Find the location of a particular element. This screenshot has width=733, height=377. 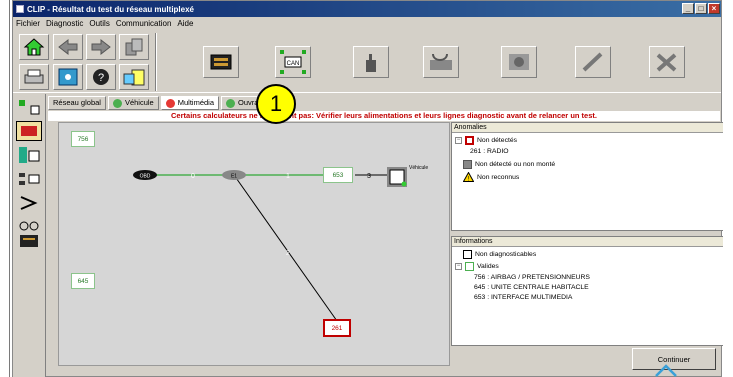

menu-diagnostic: Diagnostic is located at coordinates (64, 24).